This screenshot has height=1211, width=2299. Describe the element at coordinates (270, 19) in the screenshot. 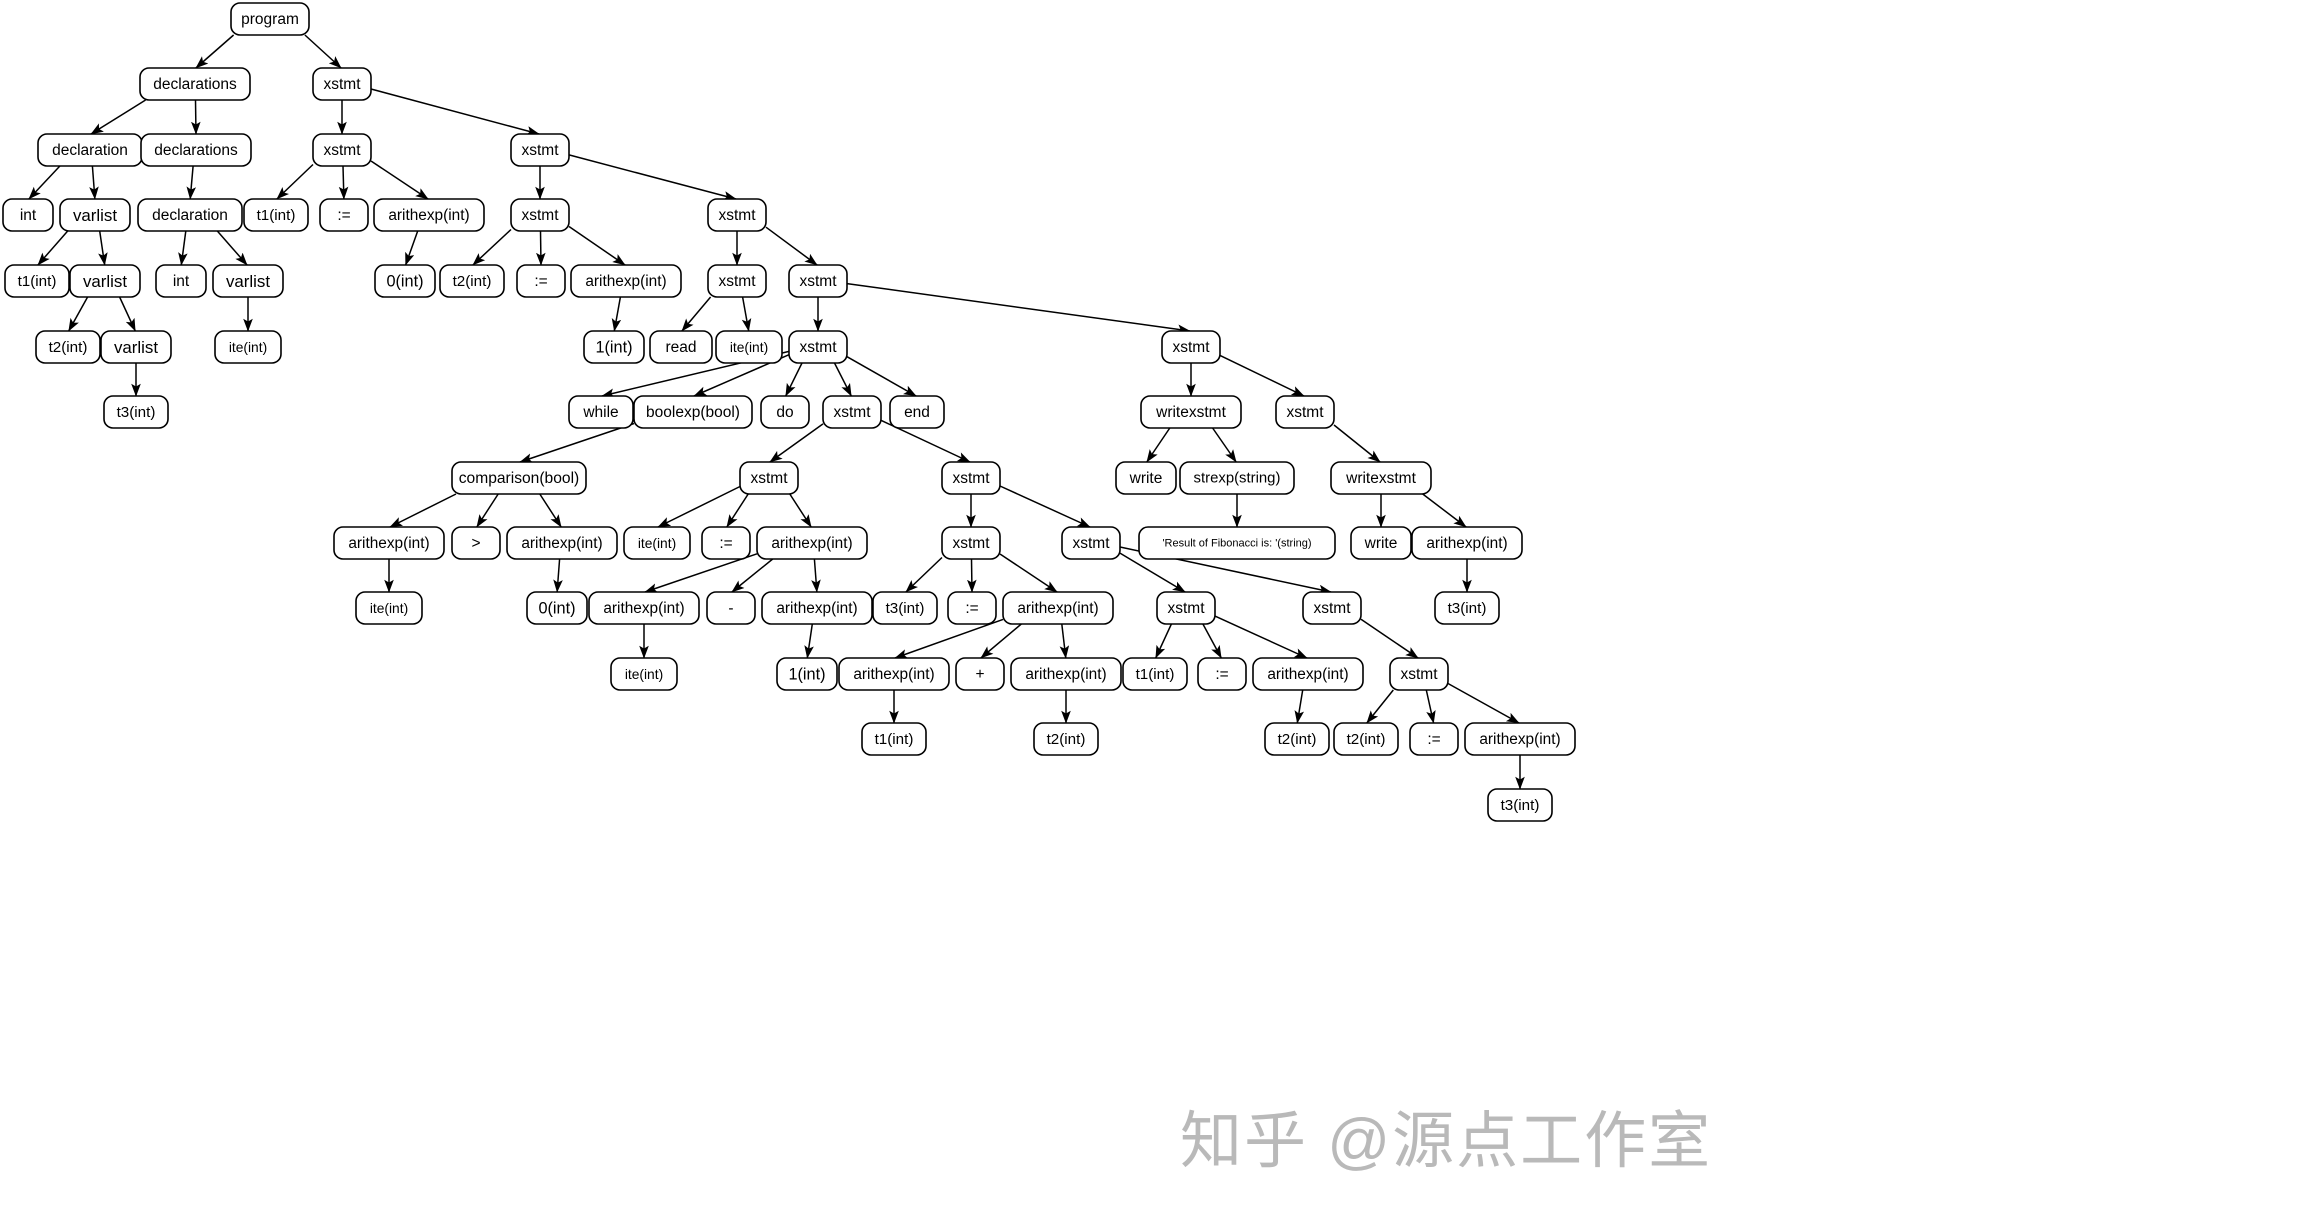

I see `tree-node: program` at that location.